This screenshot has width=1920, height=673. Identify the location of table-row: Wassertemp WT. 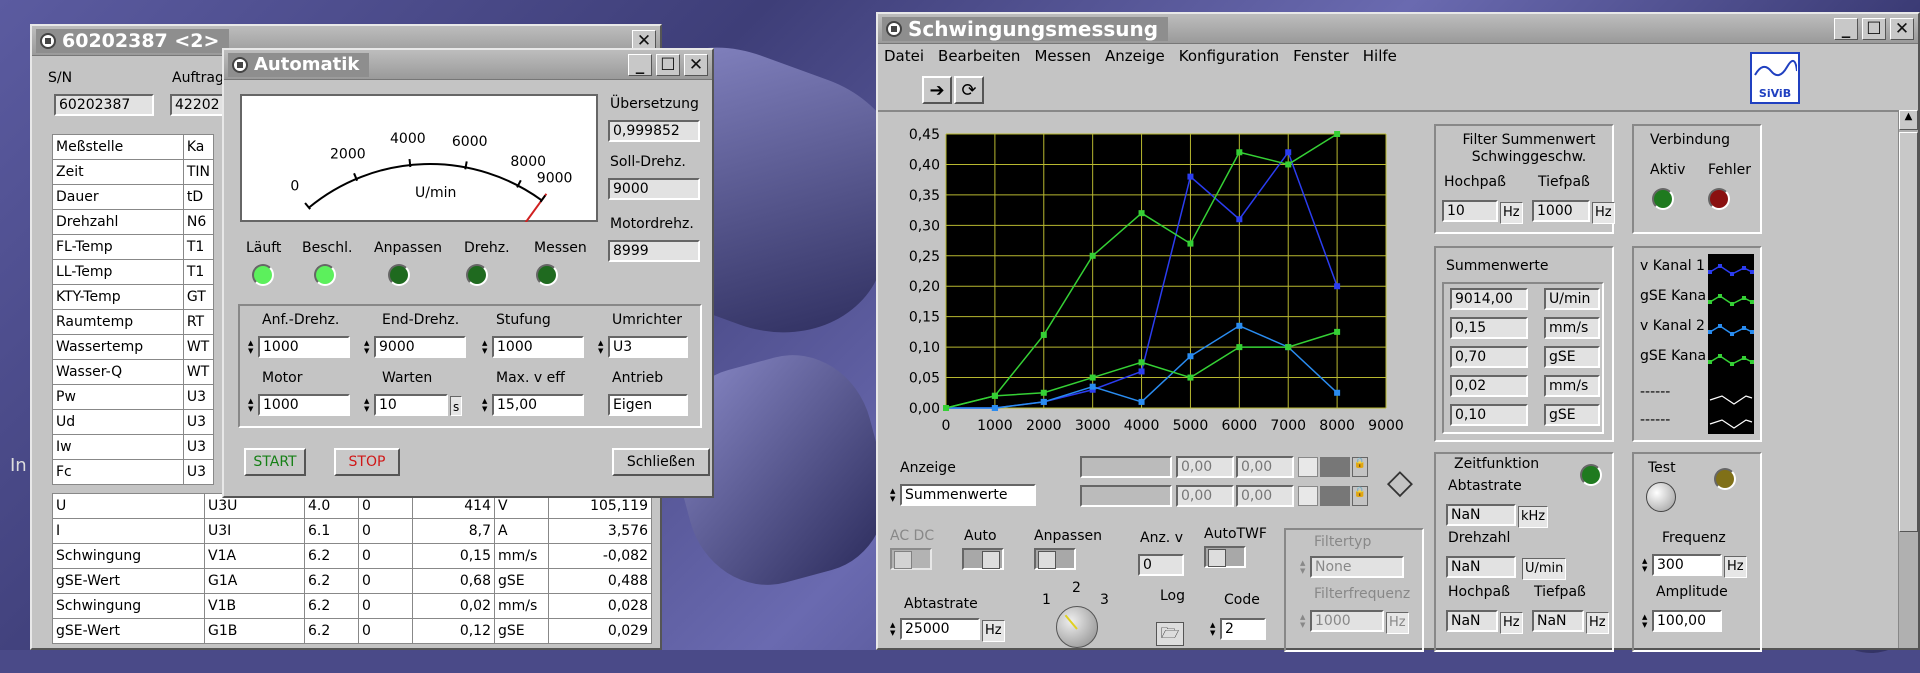
(133, 347).